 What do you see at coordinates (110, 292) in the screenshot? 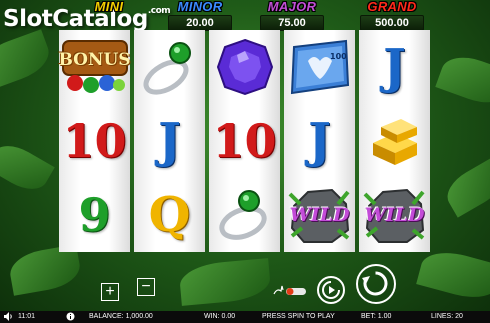
I see `increase-bet-button: +` at bounding box center [110, 292].